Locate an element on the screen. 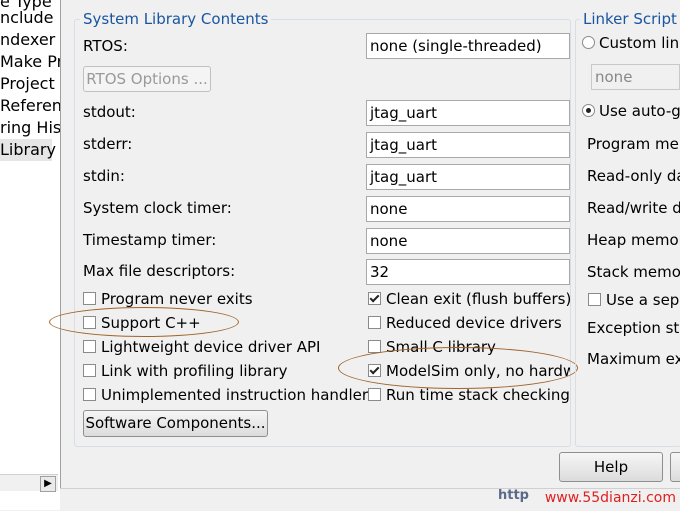 Image resolution: width=680 pixels, height=511 pixels. separate-exception-stack-checkbox: Use a sepa is located at coordinates (634, 300).